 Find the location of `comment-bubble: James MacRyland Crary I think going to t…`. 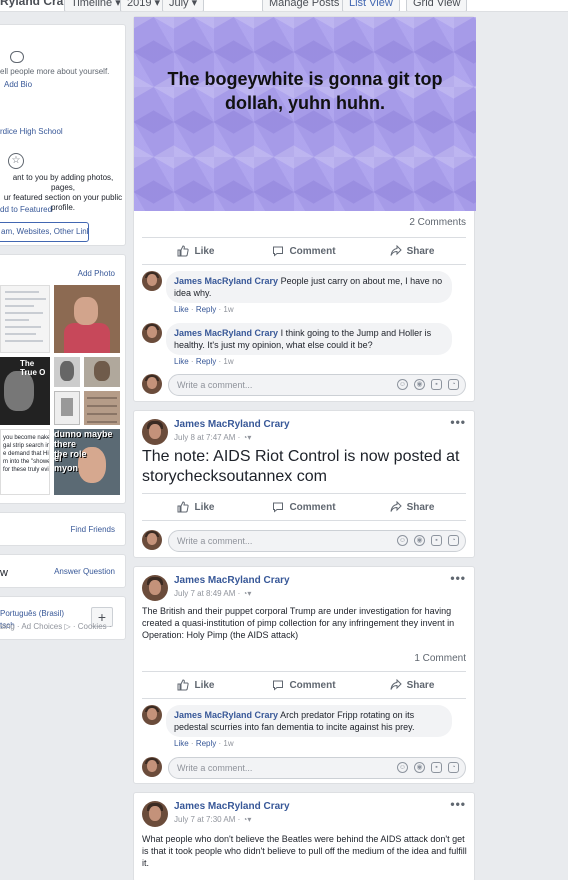

comment-bubble: James MacRyland Crary I think going to t… is located at coordinates (309, 339).